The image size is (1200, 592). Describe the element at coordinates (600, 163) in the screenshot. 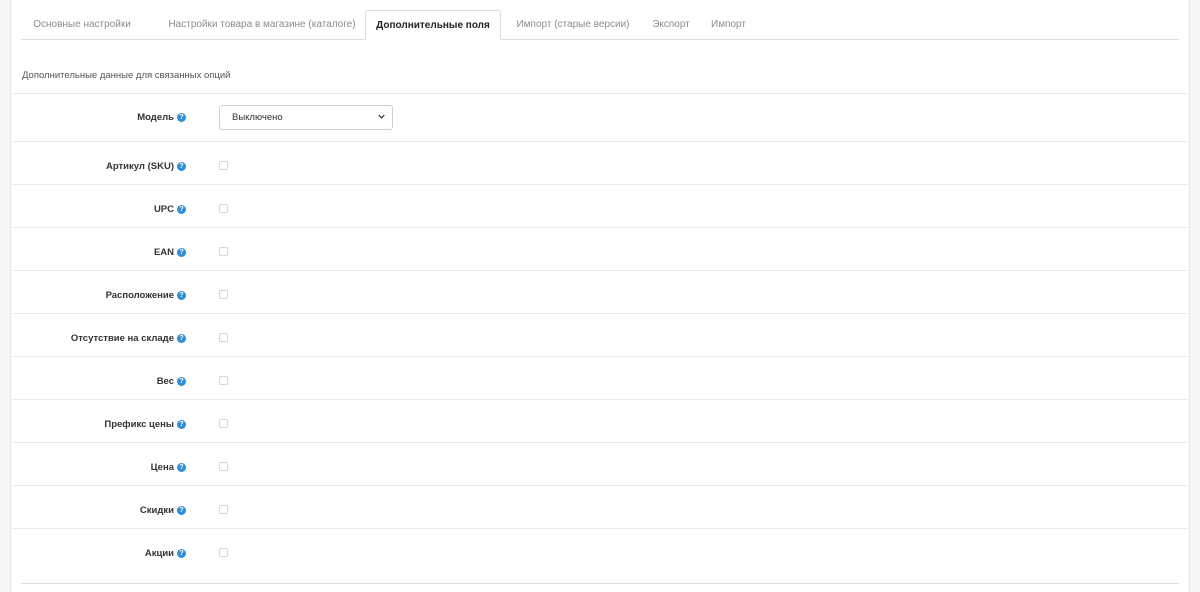

I see `field-row-sku: Артикул (SKU) ?` at that location.